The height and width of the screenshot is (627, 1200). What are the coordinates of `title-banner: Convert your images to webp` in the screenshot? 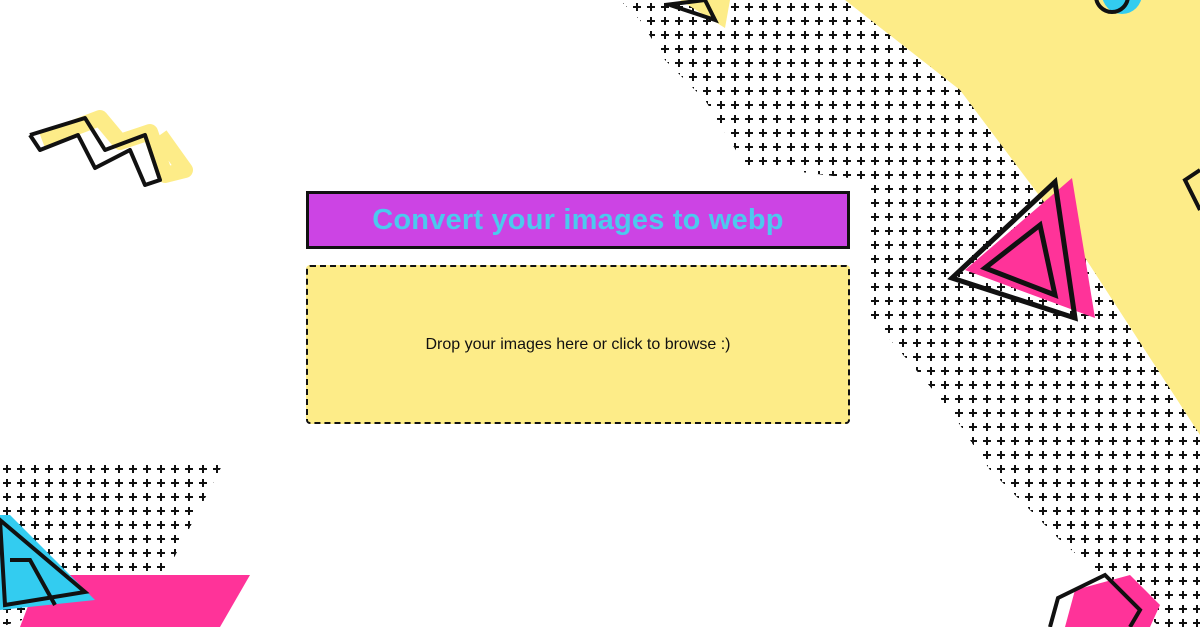 It's located at (578, 220).